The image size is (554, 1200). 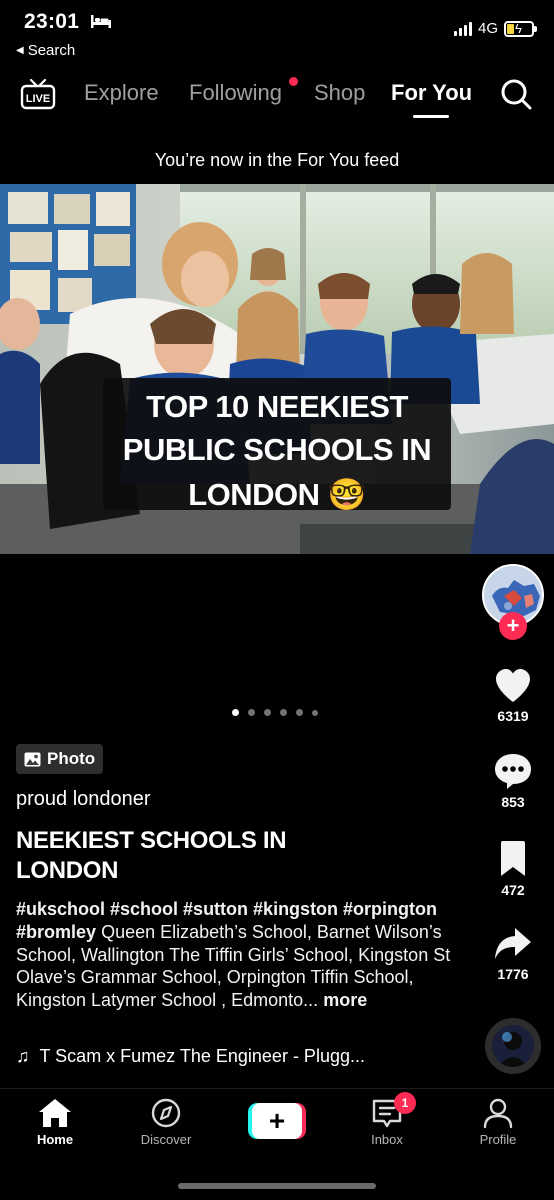 I want to click on search-icon, so click(x=516, y=94).